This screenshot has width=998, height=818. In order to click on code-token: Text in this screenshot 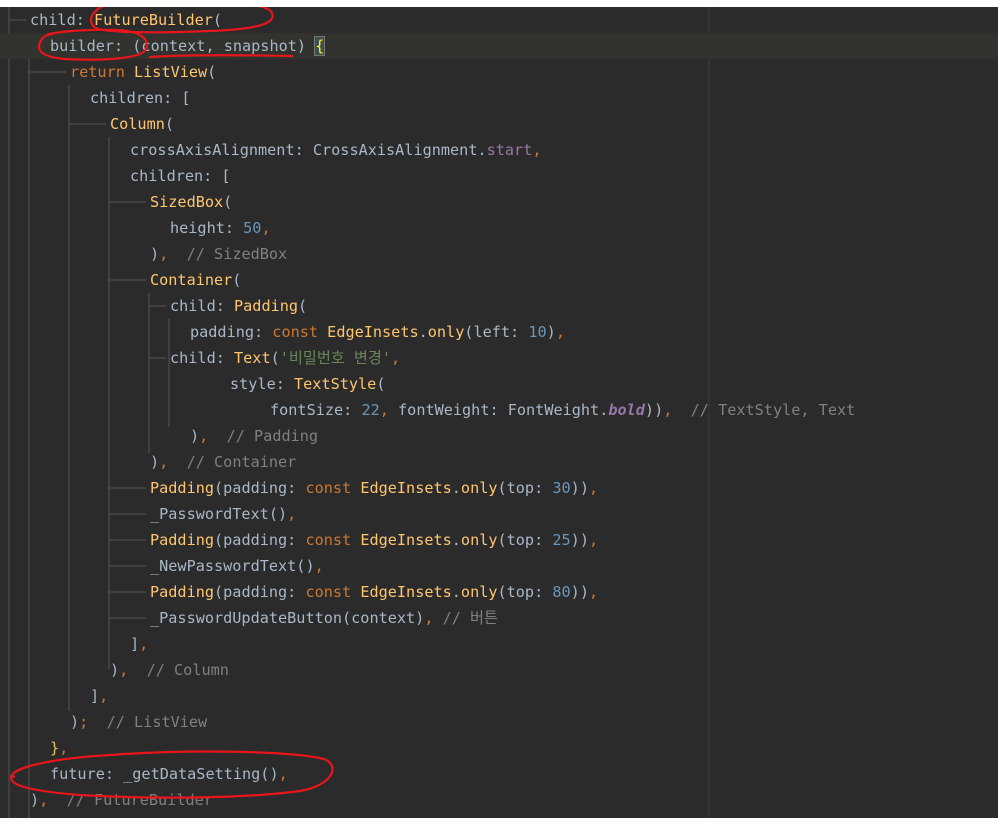, I will do `click(252, 358)`.